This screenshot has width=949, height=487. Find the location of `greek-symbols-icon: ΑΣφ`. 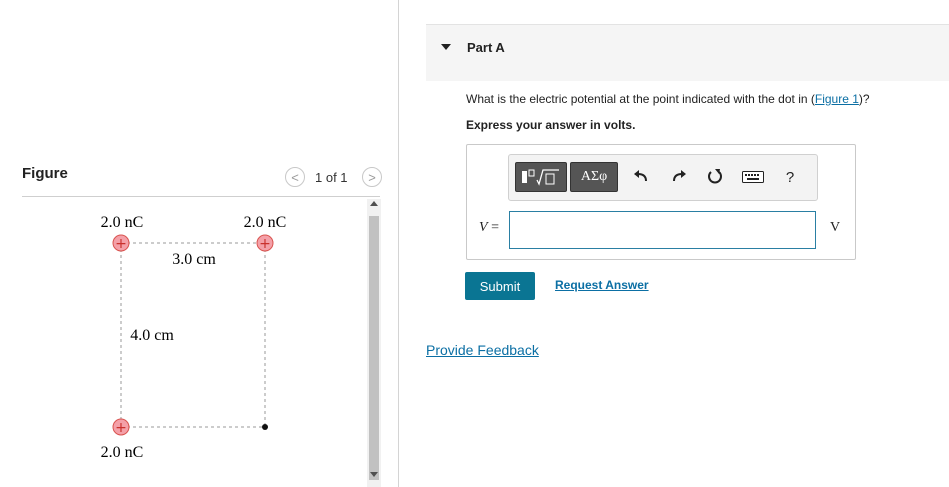

greek-symbols-icon: ΑΣφ is located at coordinates (594, 176).